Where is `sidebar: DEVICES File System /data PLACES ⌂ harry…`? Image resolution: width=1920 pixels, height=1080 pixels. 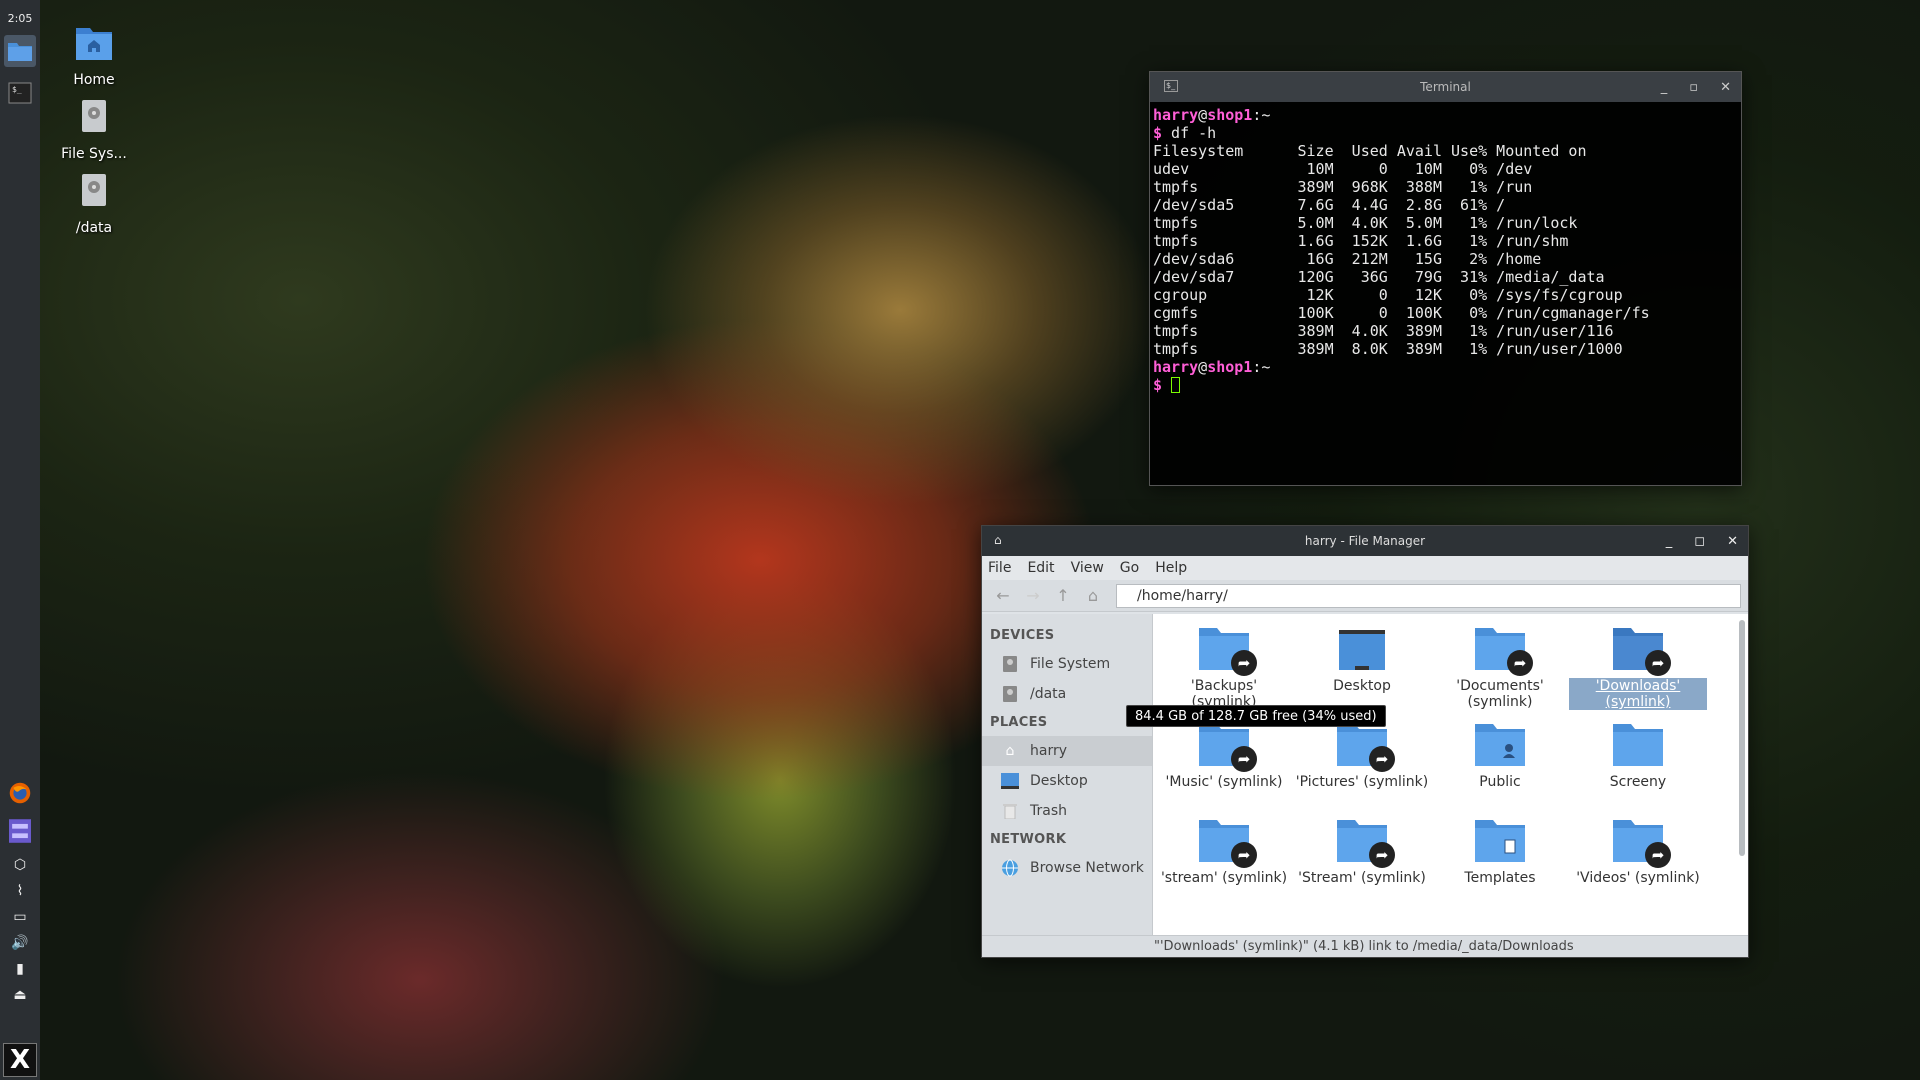 sidebar: DEVICES File System /data PLACES ⌂ harry… is located at coordinates (1067, 774).